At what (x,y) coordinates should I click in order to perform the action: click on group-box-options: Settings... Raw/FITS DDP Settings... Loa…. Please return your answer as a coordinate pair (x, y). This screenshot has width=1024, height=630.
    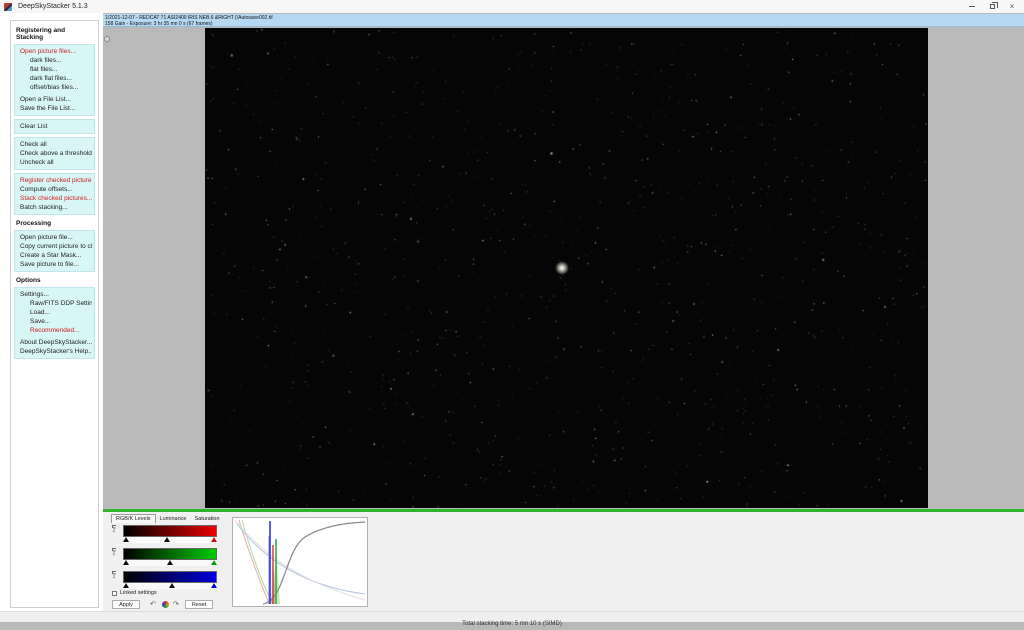
    Looking at the image, I should click on (54, 323).